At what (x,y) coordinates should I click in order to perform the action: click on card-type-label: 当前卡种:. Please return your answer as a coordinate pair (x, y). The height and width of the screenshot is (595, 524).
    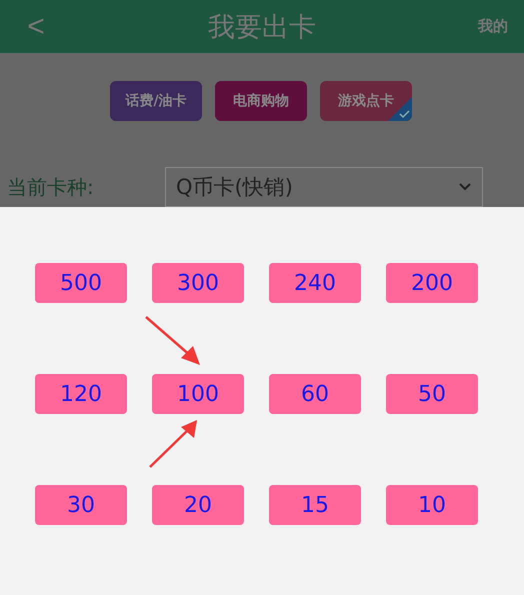
    Looking at the image, I should click on (51, 187).